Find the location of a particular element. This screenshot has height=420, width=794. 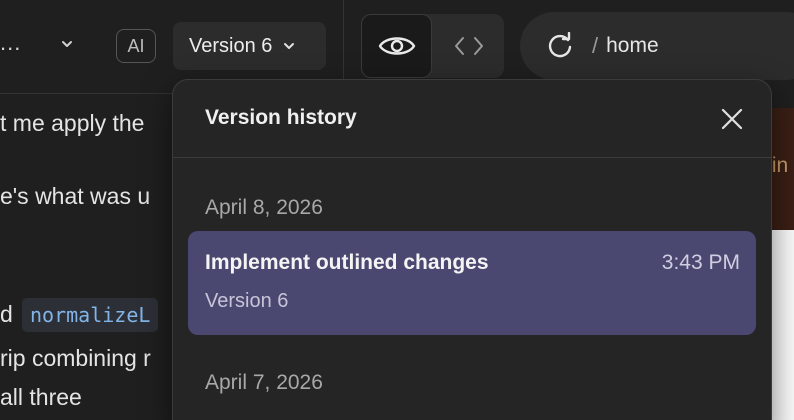

date-group-label: April 8, 2026 is located at coordinates (264, 207).